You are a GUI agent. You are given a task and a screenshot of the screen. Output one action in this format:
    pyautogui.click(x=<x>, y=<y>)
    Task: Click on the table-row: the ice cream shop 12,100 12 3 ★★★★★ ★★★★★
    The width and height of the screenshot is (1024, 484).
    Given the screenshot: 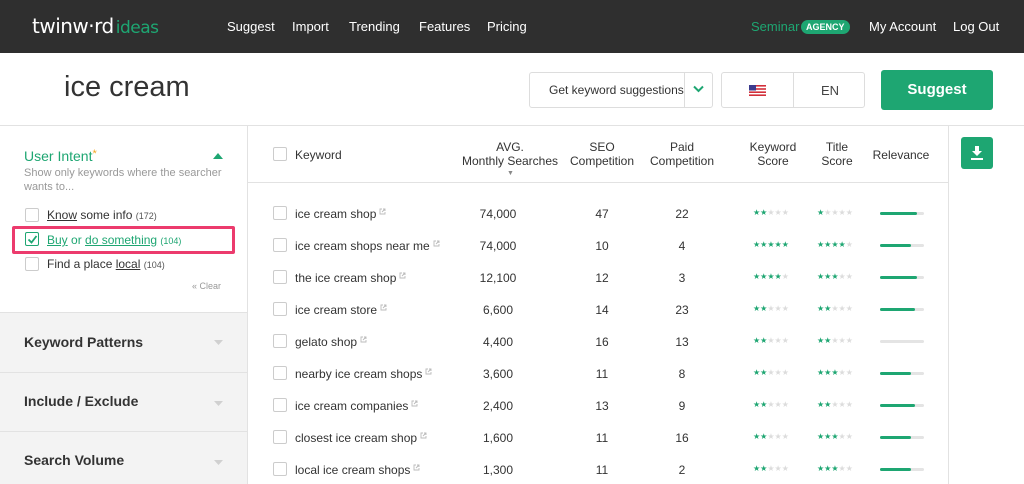 What is the action you would take?
    pyautogui.click(x=598, y=277)
    